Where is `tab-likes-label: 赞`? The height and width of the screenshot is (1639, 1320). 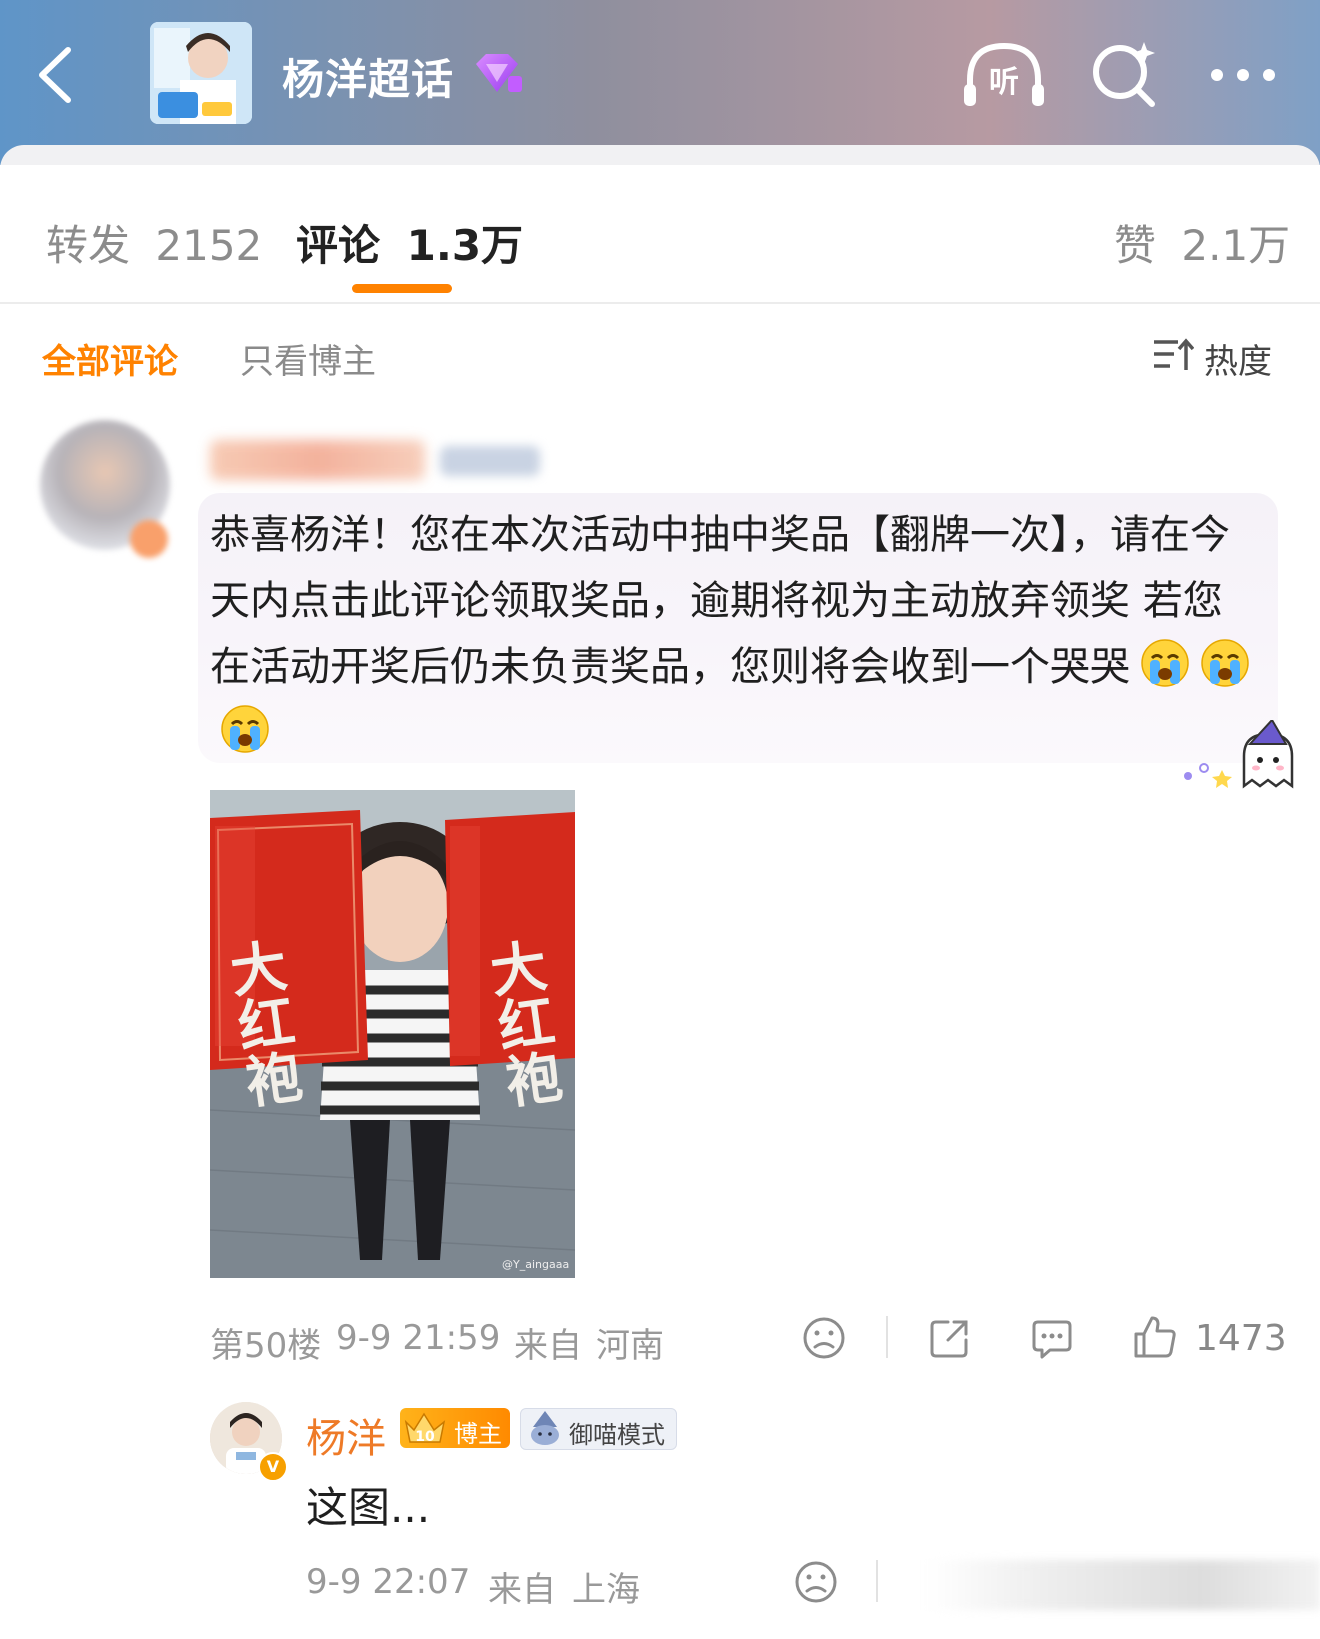
tab-likes-label: 赞 is located at coordinates (1135, 245).